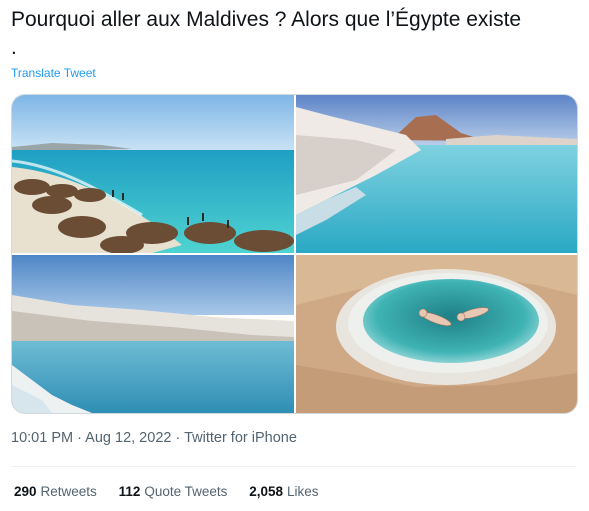 The width and height of the screenshot is (589, 511). Describe the element at coordinates (302, 491) in the screenshot. I see `likes-label: Likes` at that location.